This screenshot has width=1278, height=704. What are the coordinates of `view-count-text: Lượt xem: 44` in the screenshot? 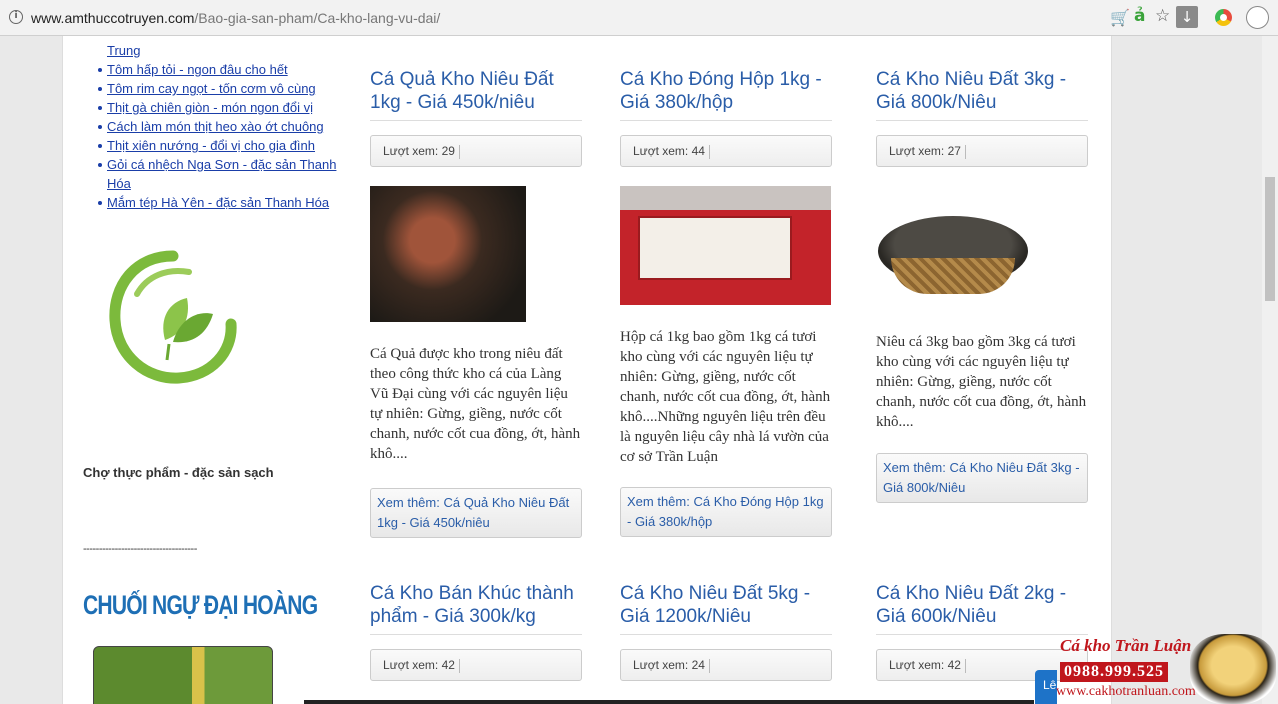 It's located at (669, 151).